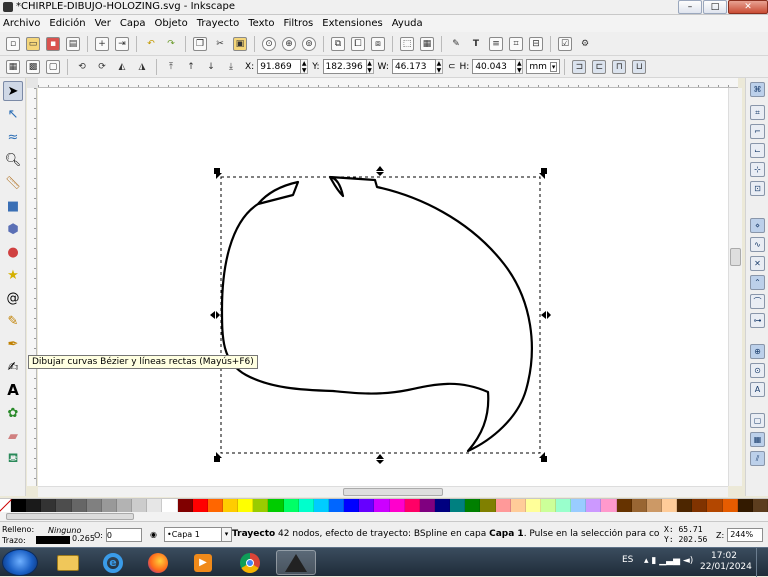 The image size is (768, 577). Describe the element at coordinates (250, 562) in the screenshot. I see `chrome-taskbar-icon` at that location.